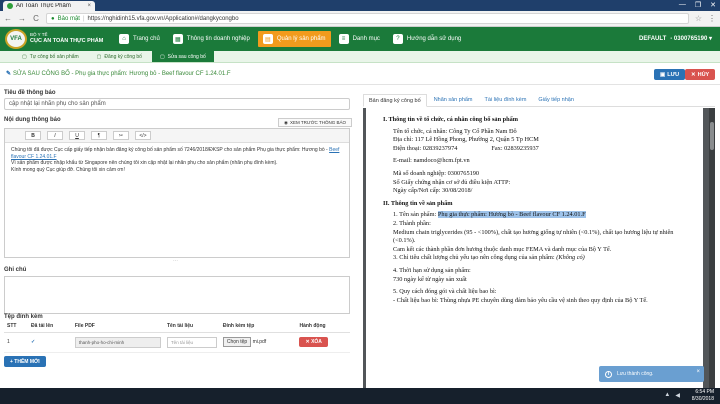  Describe the element at coordinates (99, 135) in the screenshot. I see `paragraph-button: ¶` at that location.